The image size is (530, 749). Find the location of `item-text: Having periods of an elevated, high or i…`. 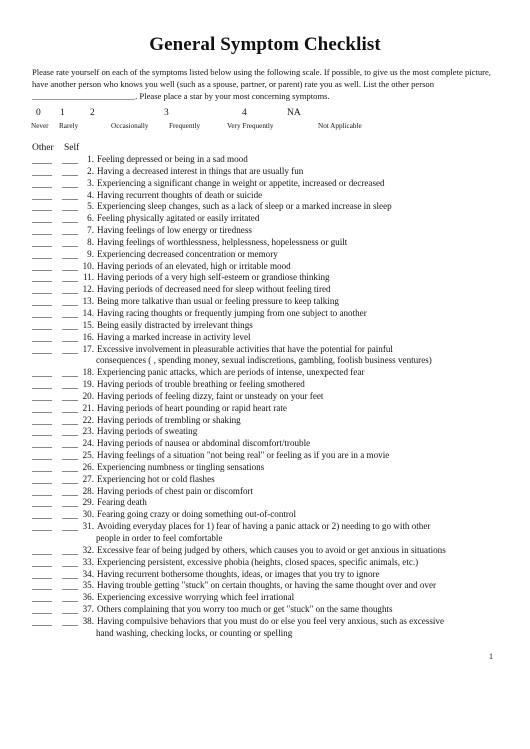

item-text: Having periods of an elevated, high or i… is located at coordinates (194, 265).